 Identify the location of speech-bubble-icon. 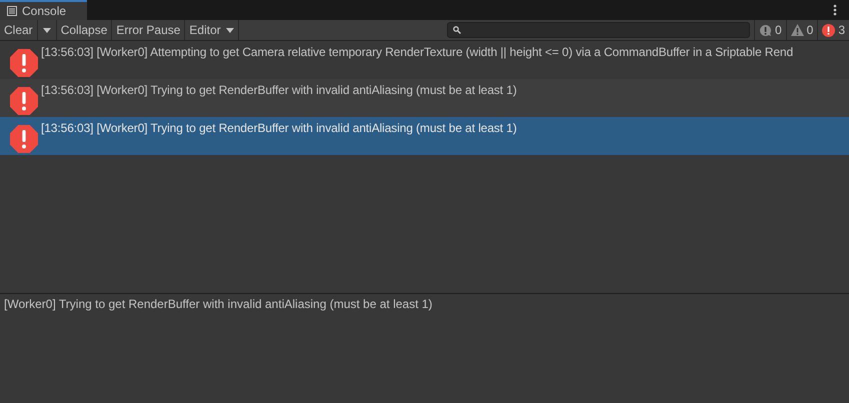
(765, 30).